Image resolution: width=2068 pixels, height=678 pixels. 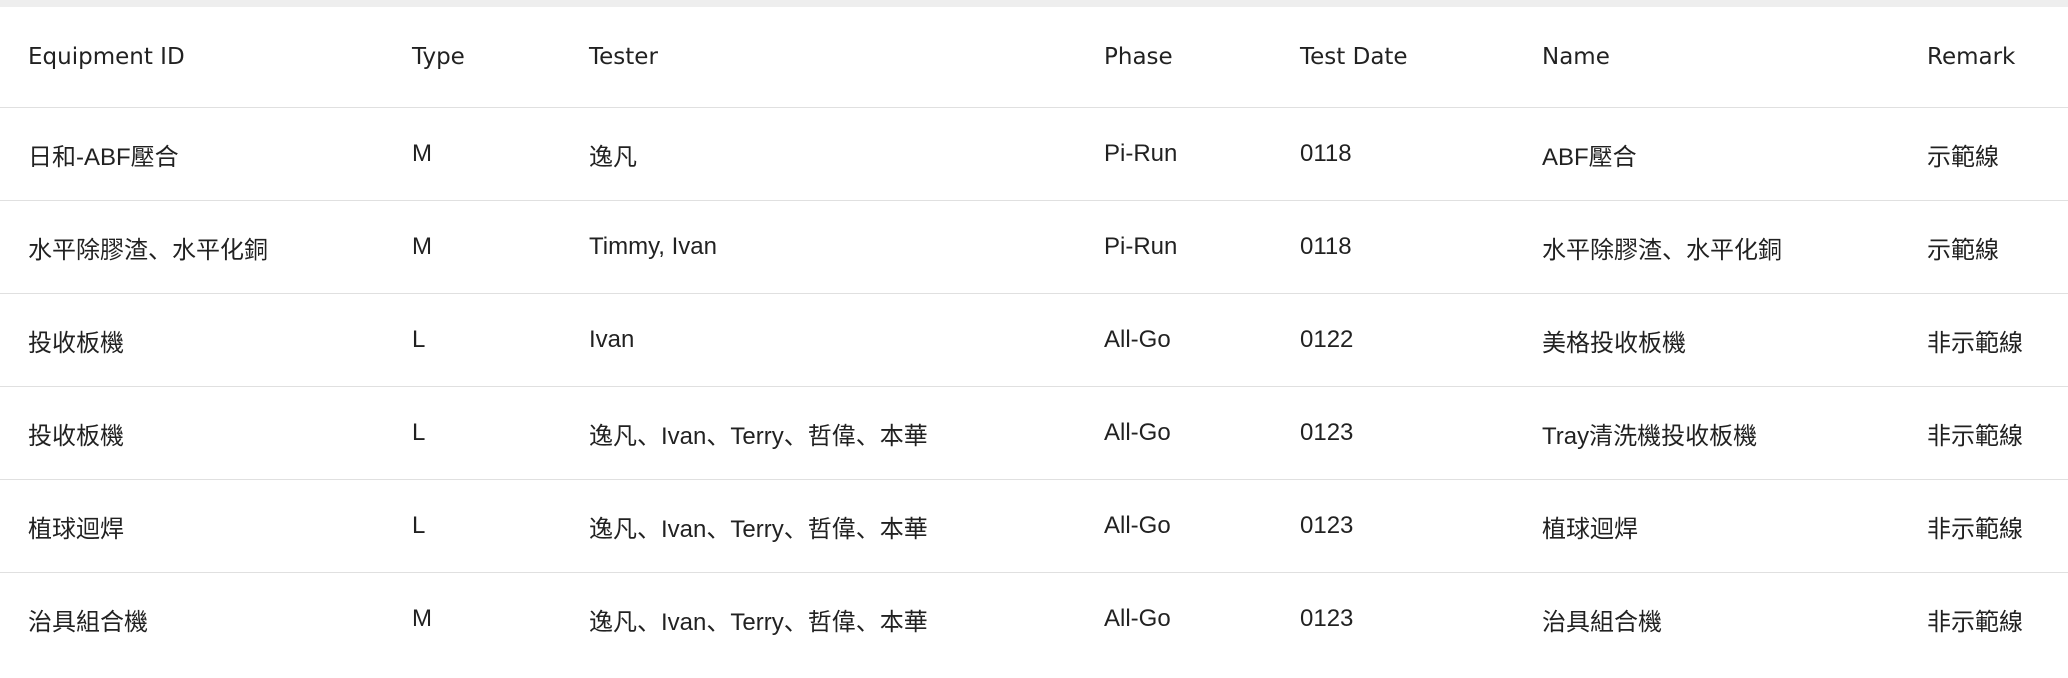 What do you see at coordinates (1602, 622) in the screenshot?
I see `cell-name: 治具組合機` at bounding box center [1602, 622].